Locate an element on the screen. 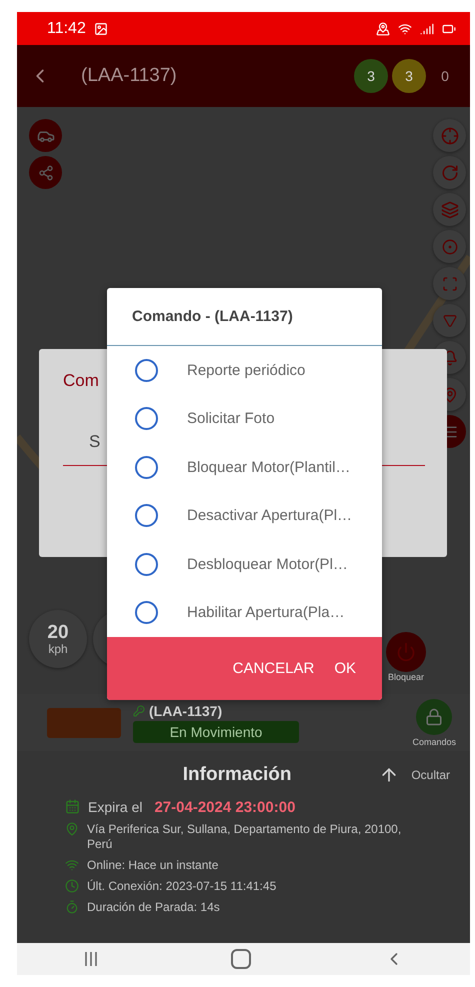 The height and width of the screenshot is (987, 475). commands-label: Comandos is located at coordinates (434, 741).